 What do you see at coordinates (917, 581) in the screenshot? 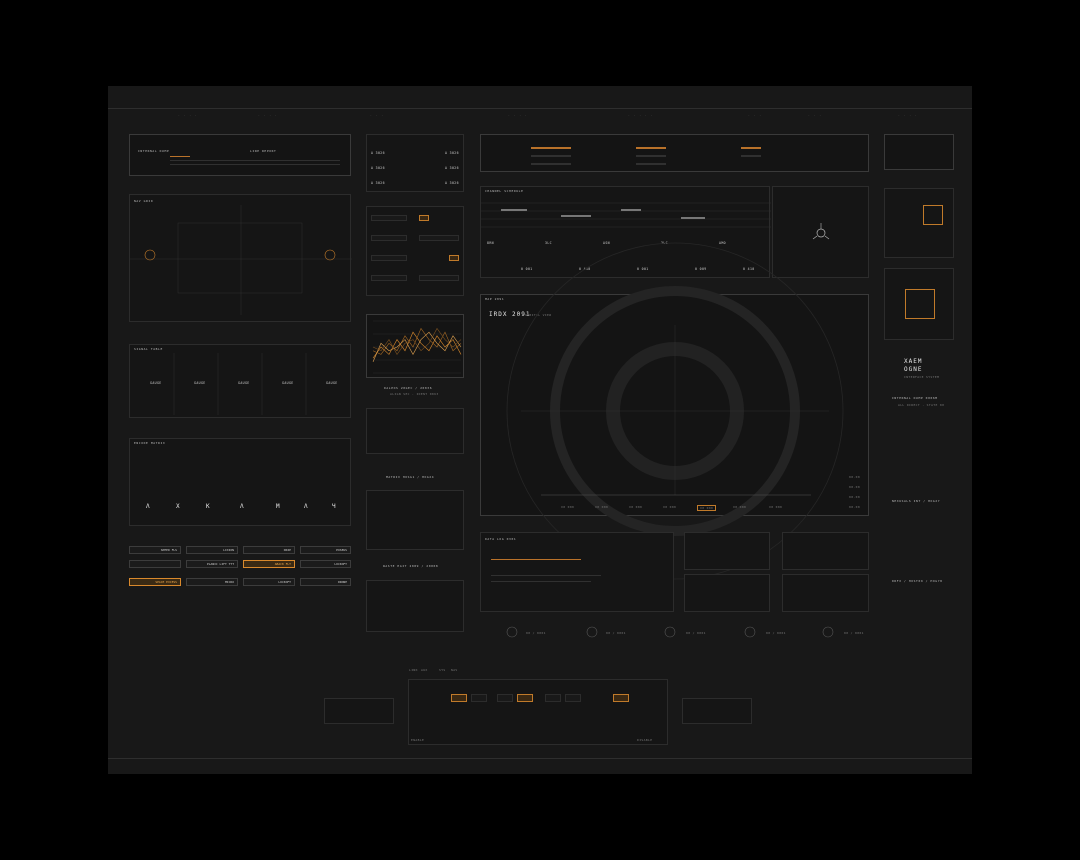
I see `right-section-title: DRFX / HOST09 / HOG78` at bounding box center [917, 581].